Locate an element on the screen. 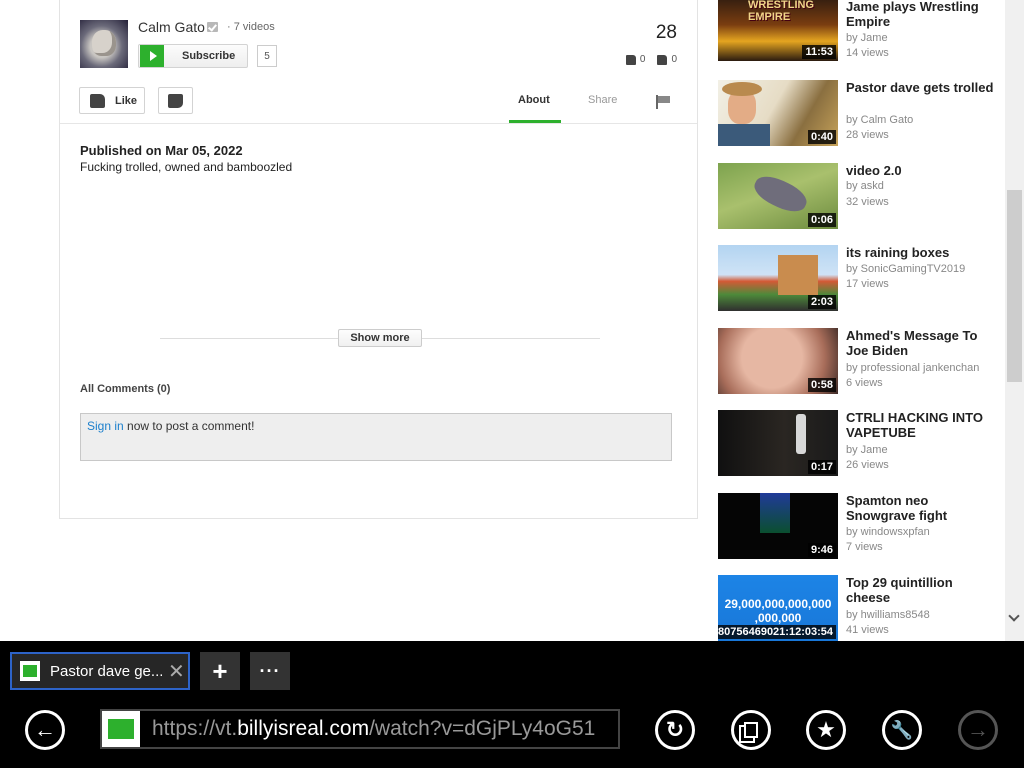 Image resolution: width=1024 pixels, height=768 pixels. video-duration: 0:06 is located at coordinates (821, 220).